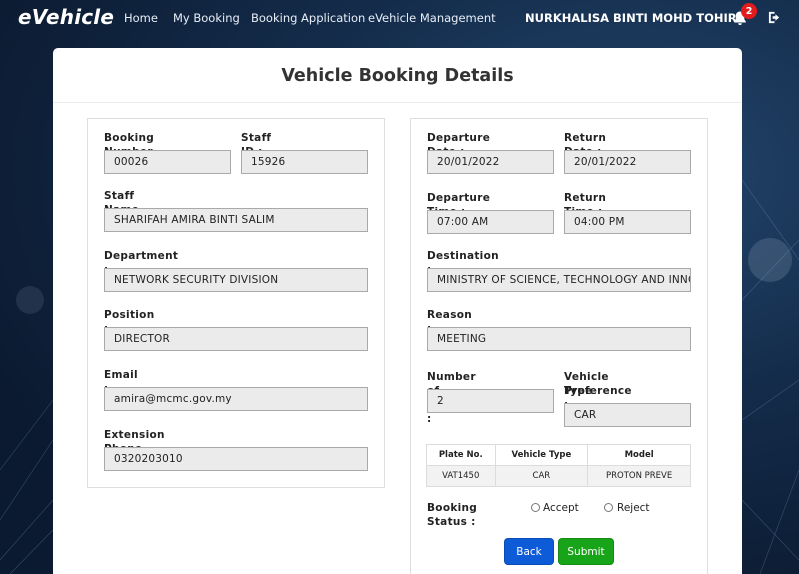 This screenshot has width=799, height=574. Describe the element at coordinates (141, 18) in the screenshot. I see `nav-home: Home` at that location.